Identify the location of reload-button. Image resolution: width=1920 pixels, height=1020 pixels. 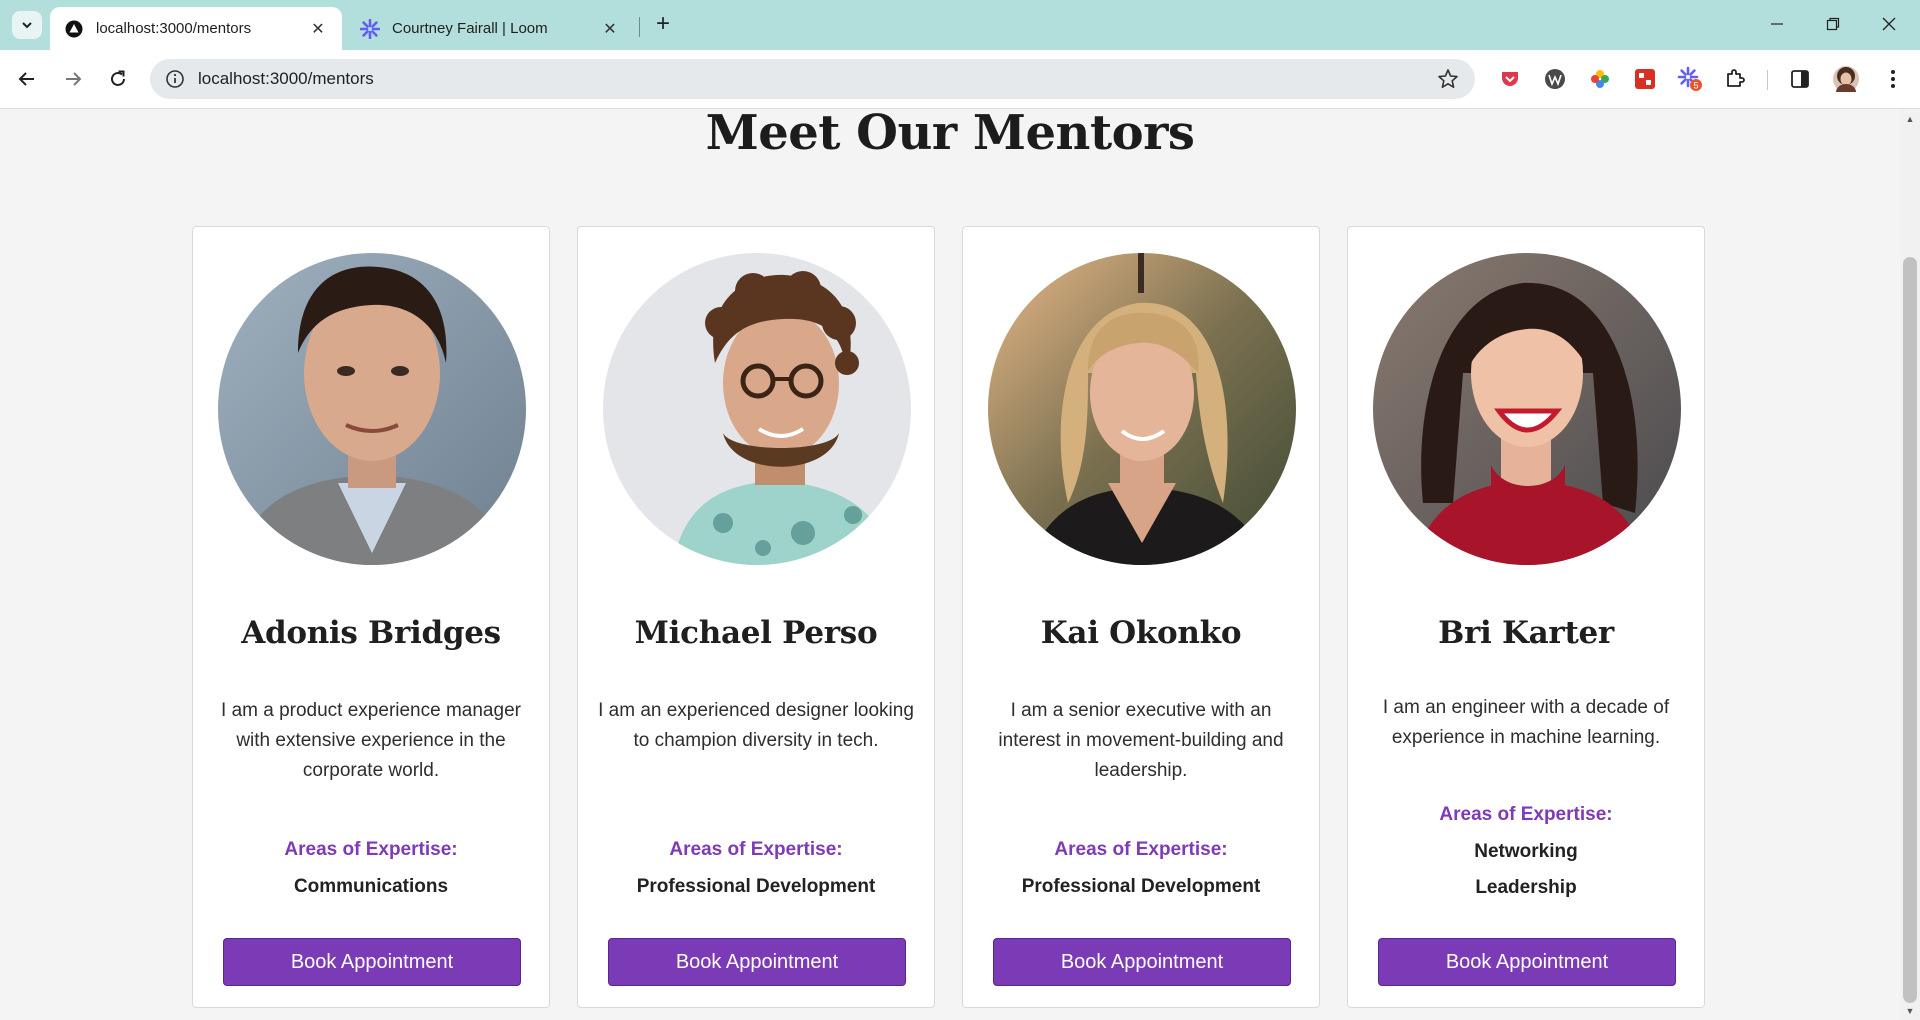
(118, 79).